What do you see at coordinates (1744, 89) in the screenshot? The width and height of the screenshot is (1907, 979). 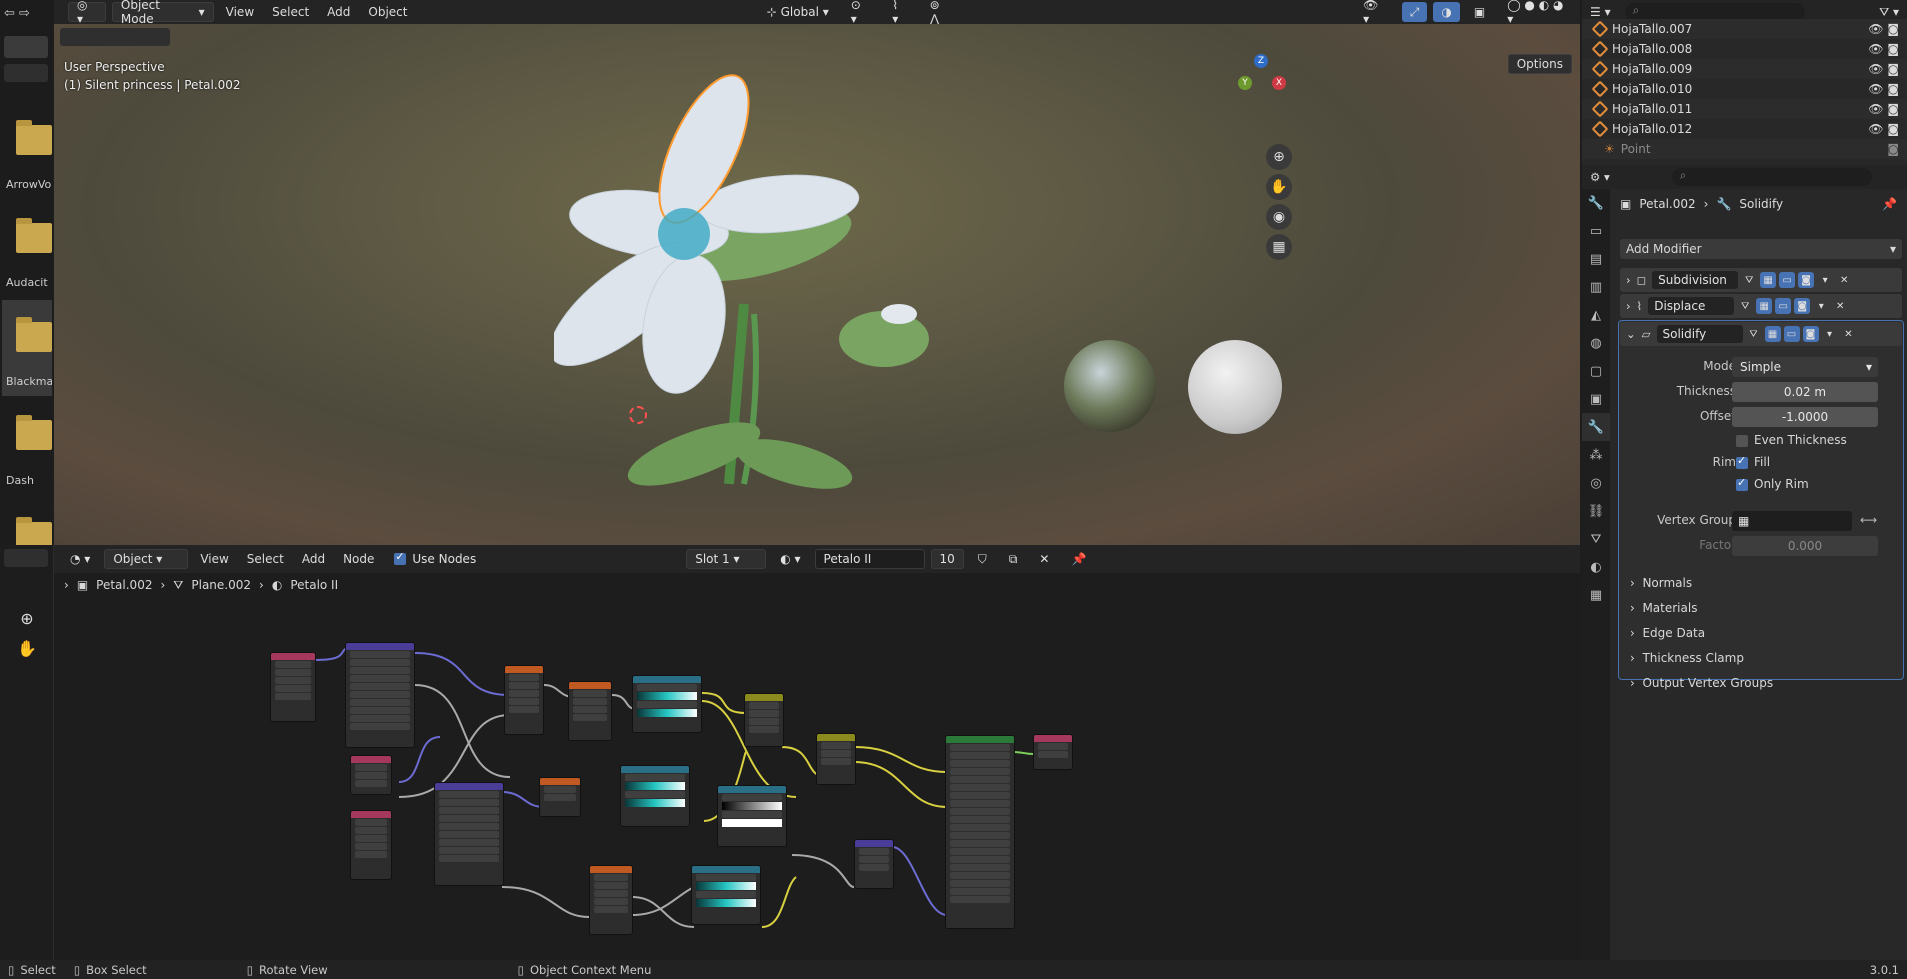 I see `outliner-row: HojaTallo.010 👁 ◙` at bounding box center [1744, 89].